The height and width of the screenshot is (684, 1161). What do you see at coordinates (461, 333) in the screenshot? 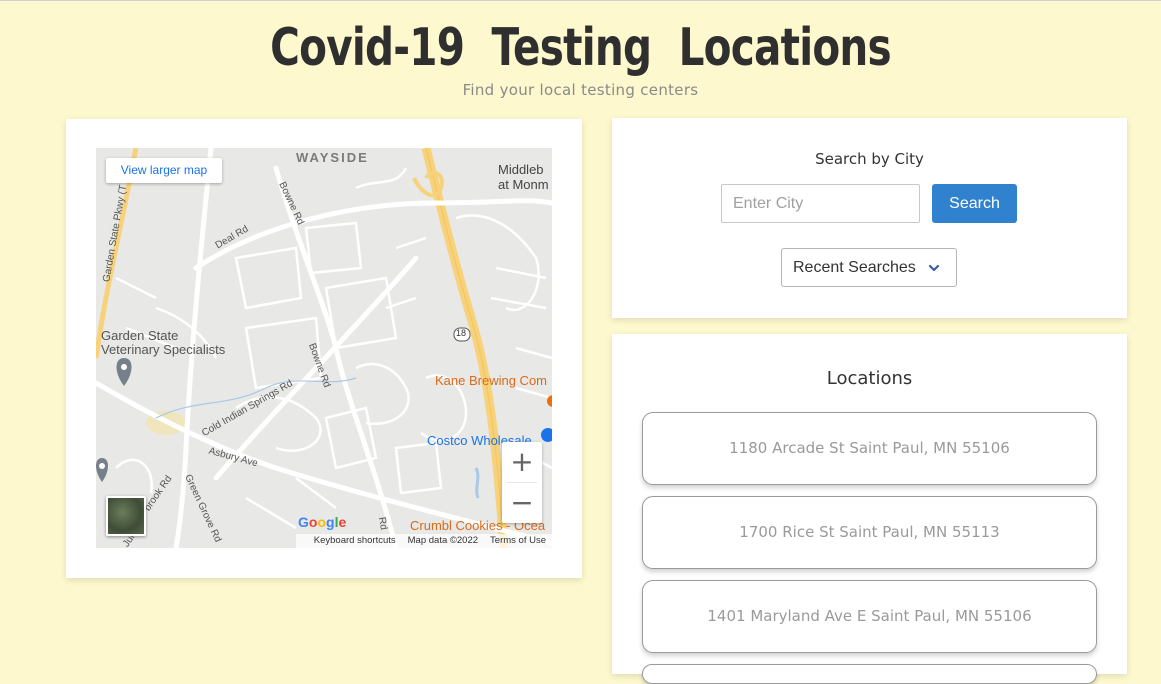
I see `map-label-route-18: 18` at bounding box center [461, 333].